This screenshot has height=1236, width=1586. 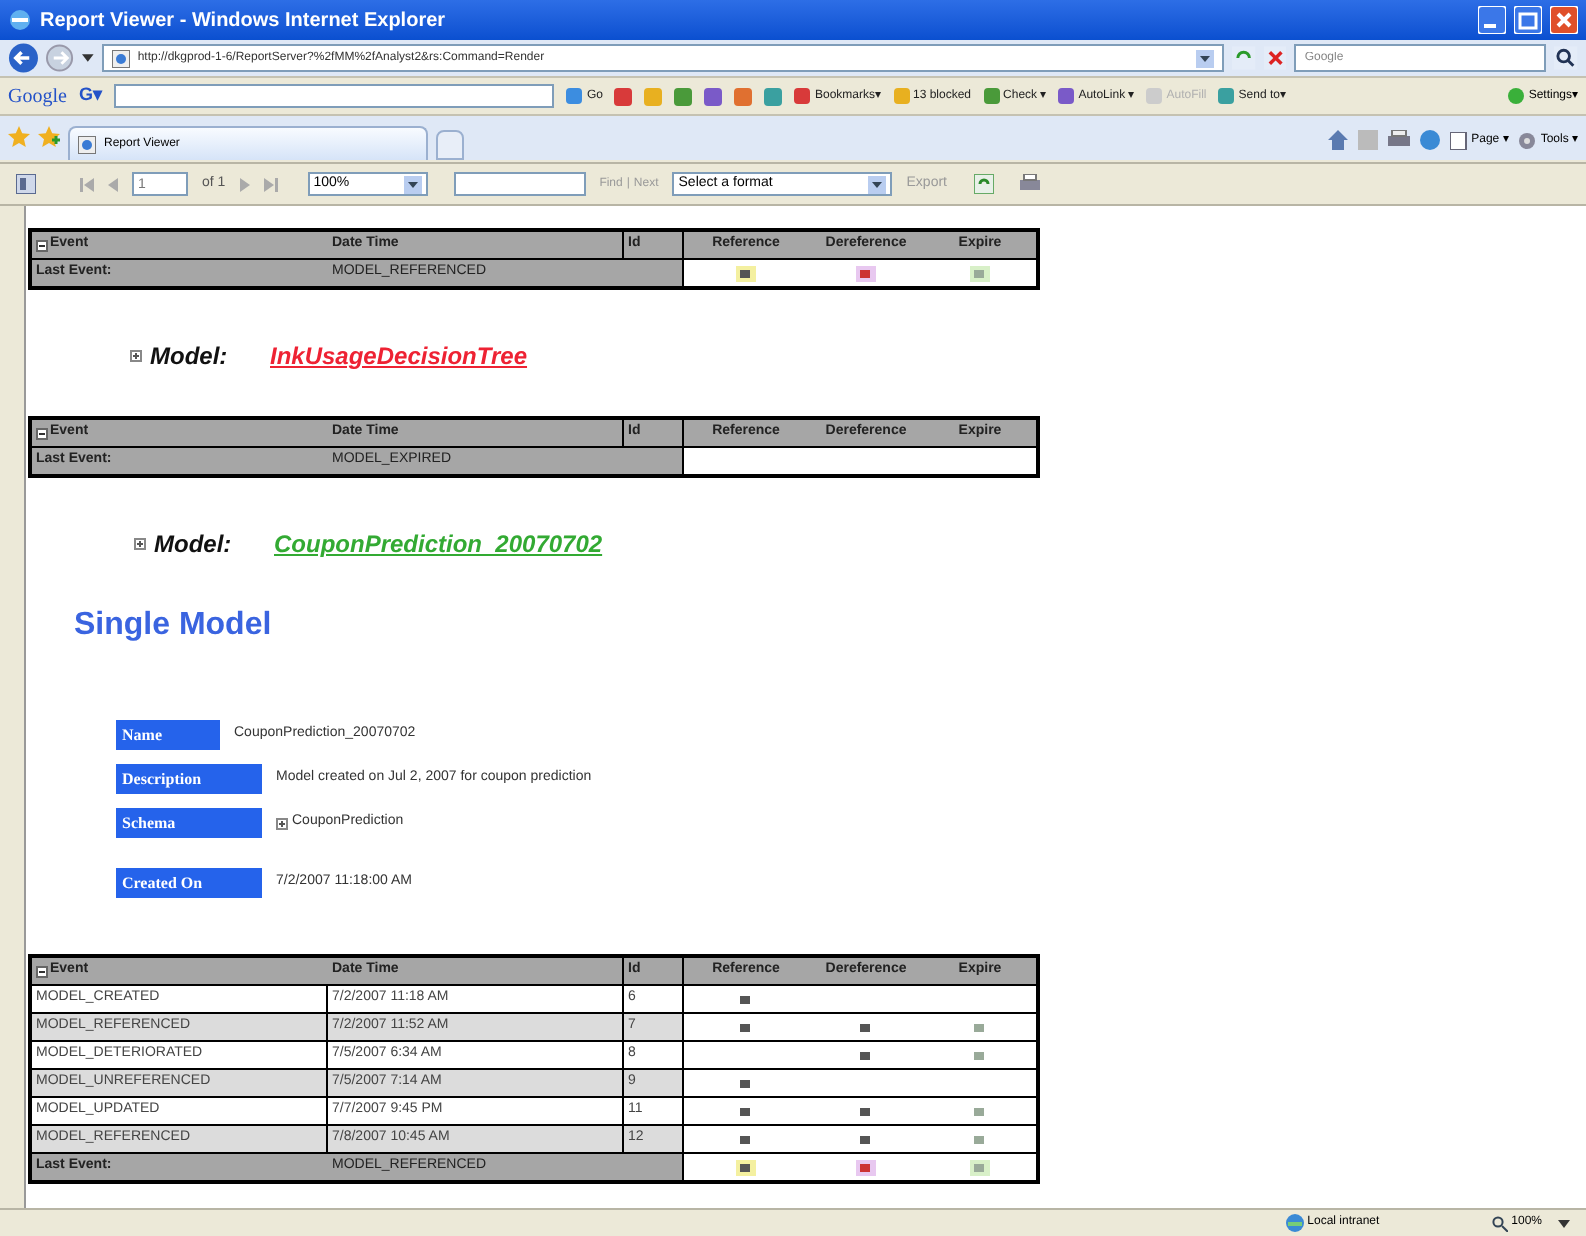 I want to click on field-label: Created On, so click(x=189, y=883).